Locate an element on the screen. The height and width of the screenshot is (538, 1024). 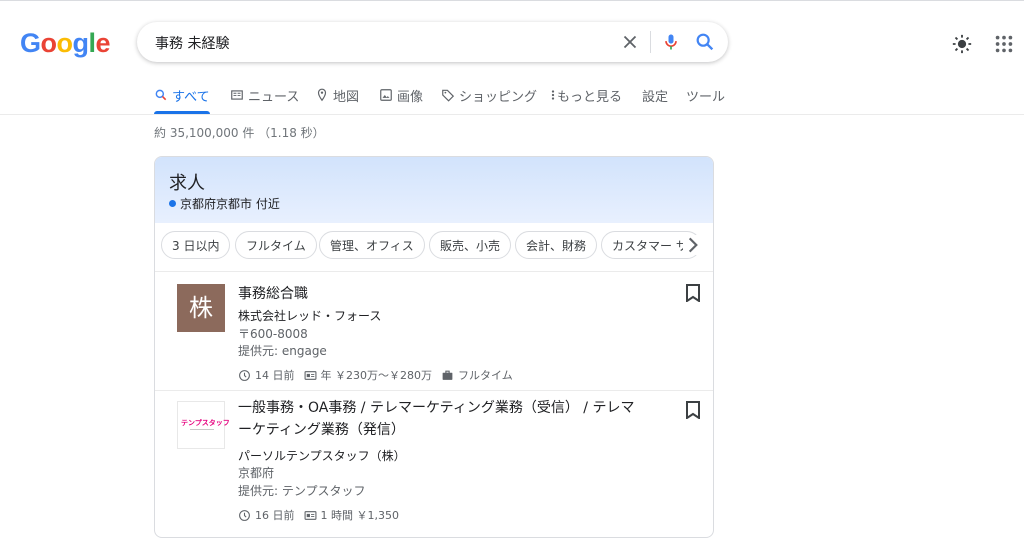
tag-icon is located at coordinates (448, 95).